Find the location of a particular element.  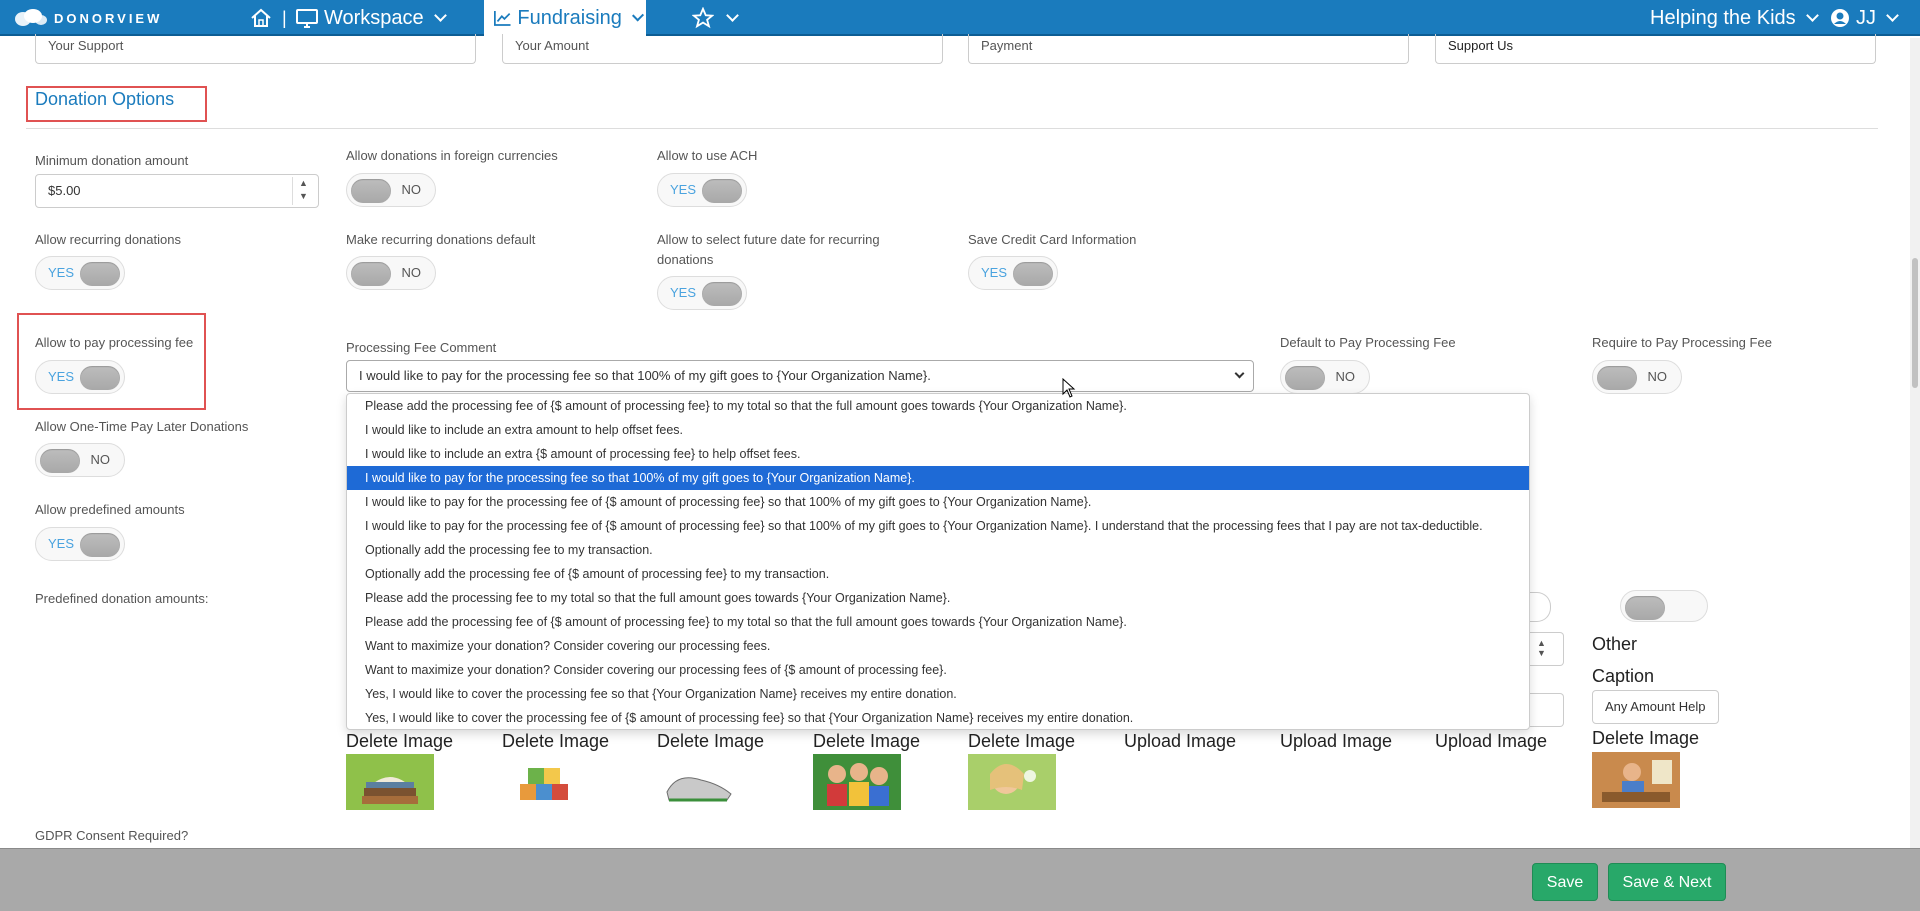

classroom-thumbnail is located at coordinates (1636, 780).